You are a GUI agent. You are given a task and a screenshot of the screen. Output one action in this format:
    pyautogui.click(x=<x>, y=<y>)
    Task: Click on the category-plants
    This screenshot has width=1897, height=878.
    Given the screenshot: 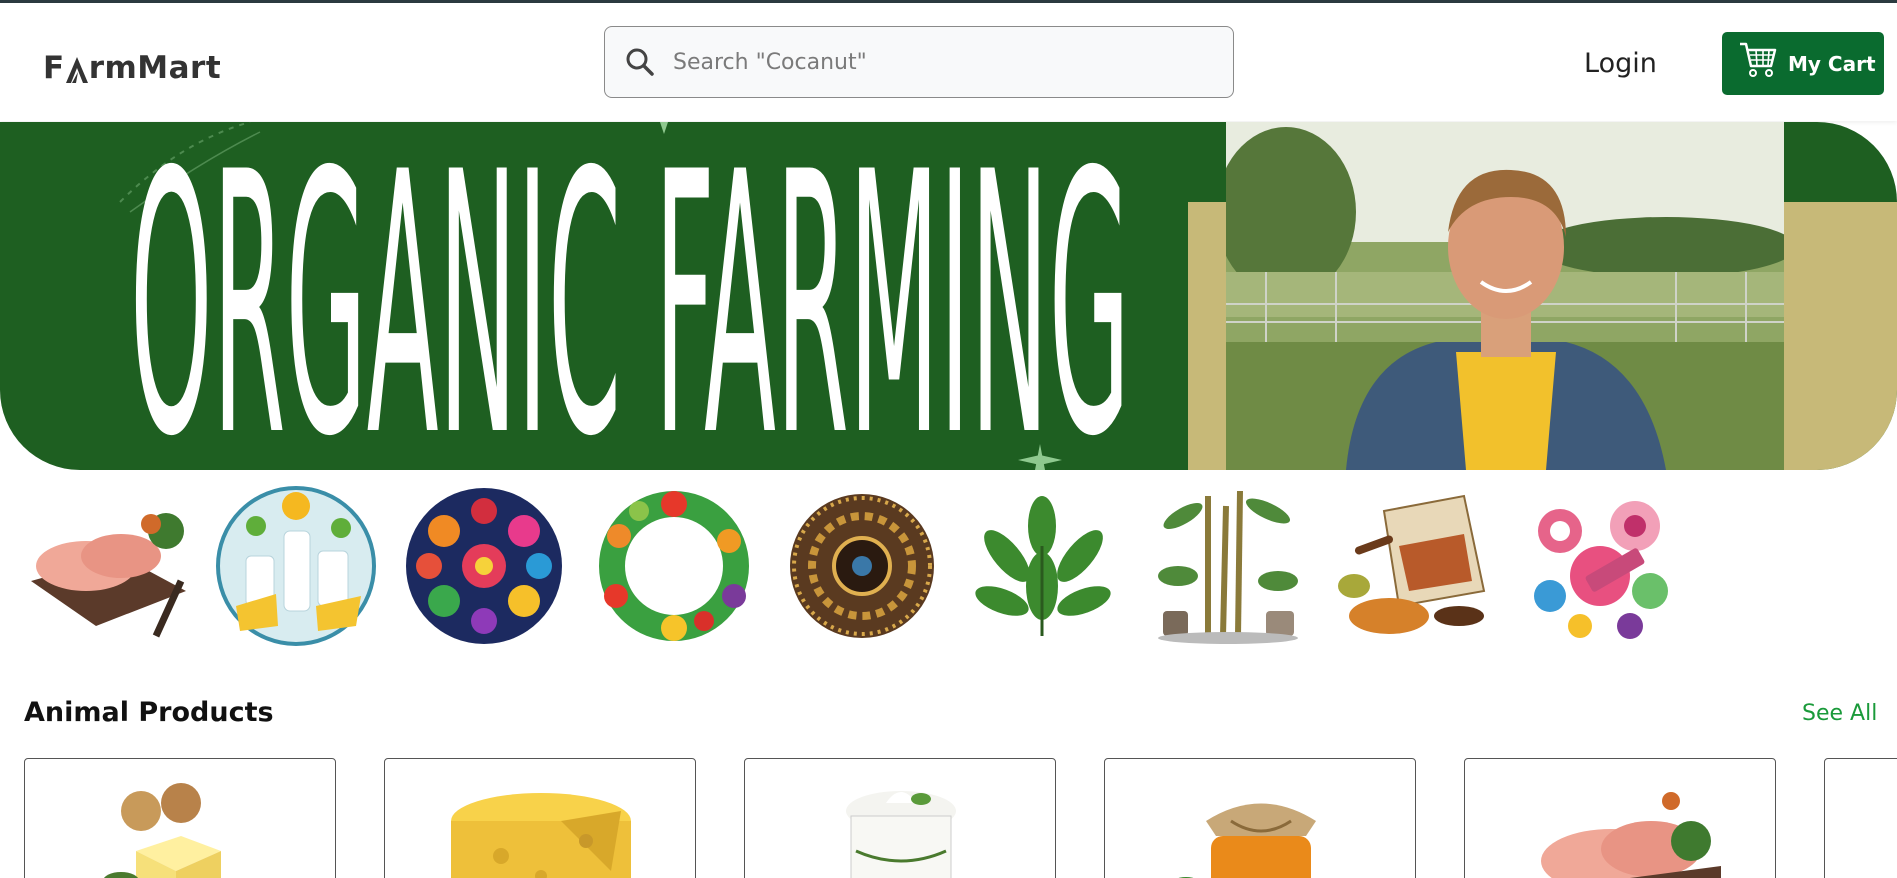 What is the action you would take?
    pyautogui.click(x=1228, y=566)
    